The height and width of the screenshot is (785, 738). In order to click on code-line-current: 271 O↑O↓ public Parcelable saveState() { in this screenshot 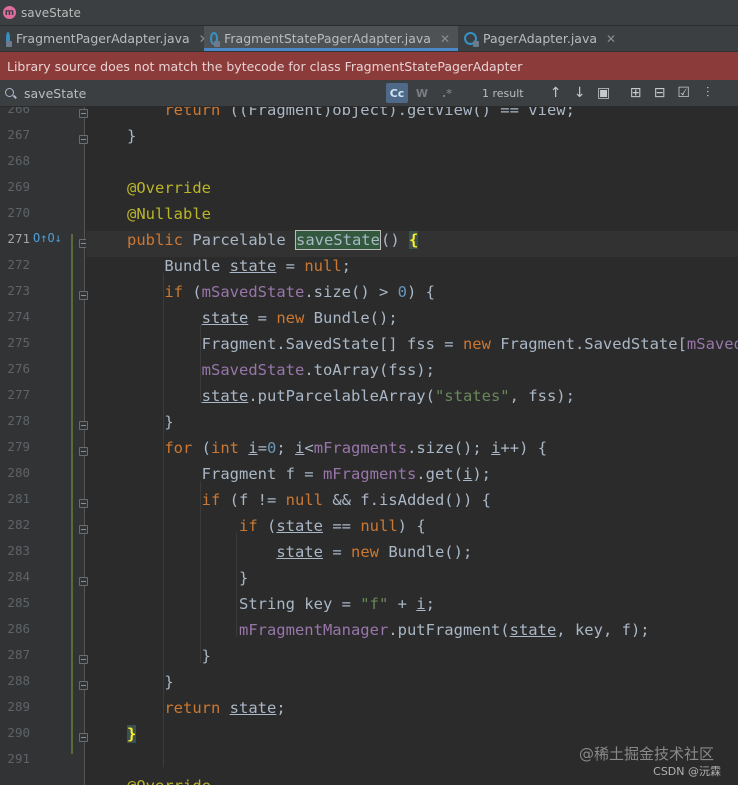, I will do `click(369, 243)`.